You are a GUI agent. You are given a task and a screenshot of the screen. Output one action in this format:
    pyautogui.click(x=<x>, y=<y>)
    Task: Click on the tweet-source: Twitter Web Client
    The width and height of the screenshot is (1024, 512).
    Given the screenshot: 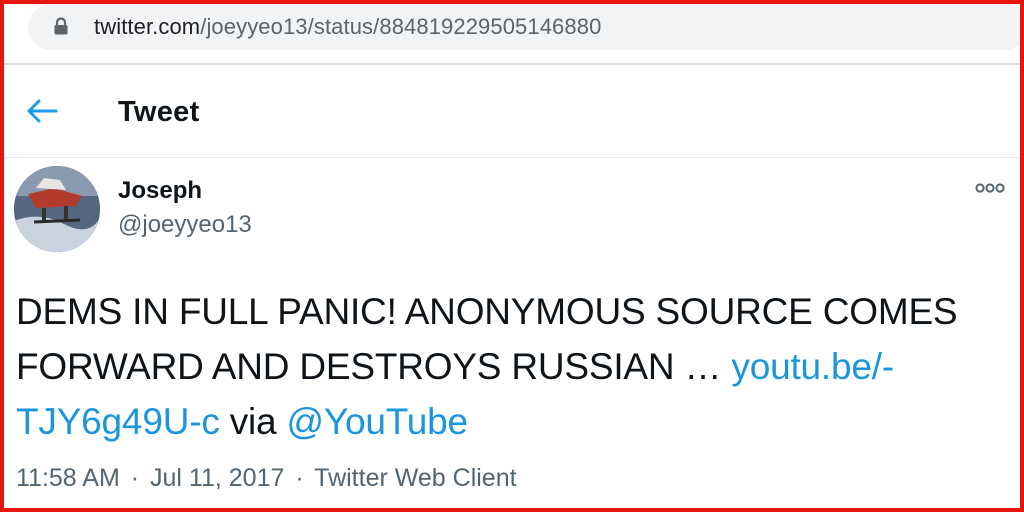 What is the action you would take?
    pyautogui.click(x=415, y=478)
    